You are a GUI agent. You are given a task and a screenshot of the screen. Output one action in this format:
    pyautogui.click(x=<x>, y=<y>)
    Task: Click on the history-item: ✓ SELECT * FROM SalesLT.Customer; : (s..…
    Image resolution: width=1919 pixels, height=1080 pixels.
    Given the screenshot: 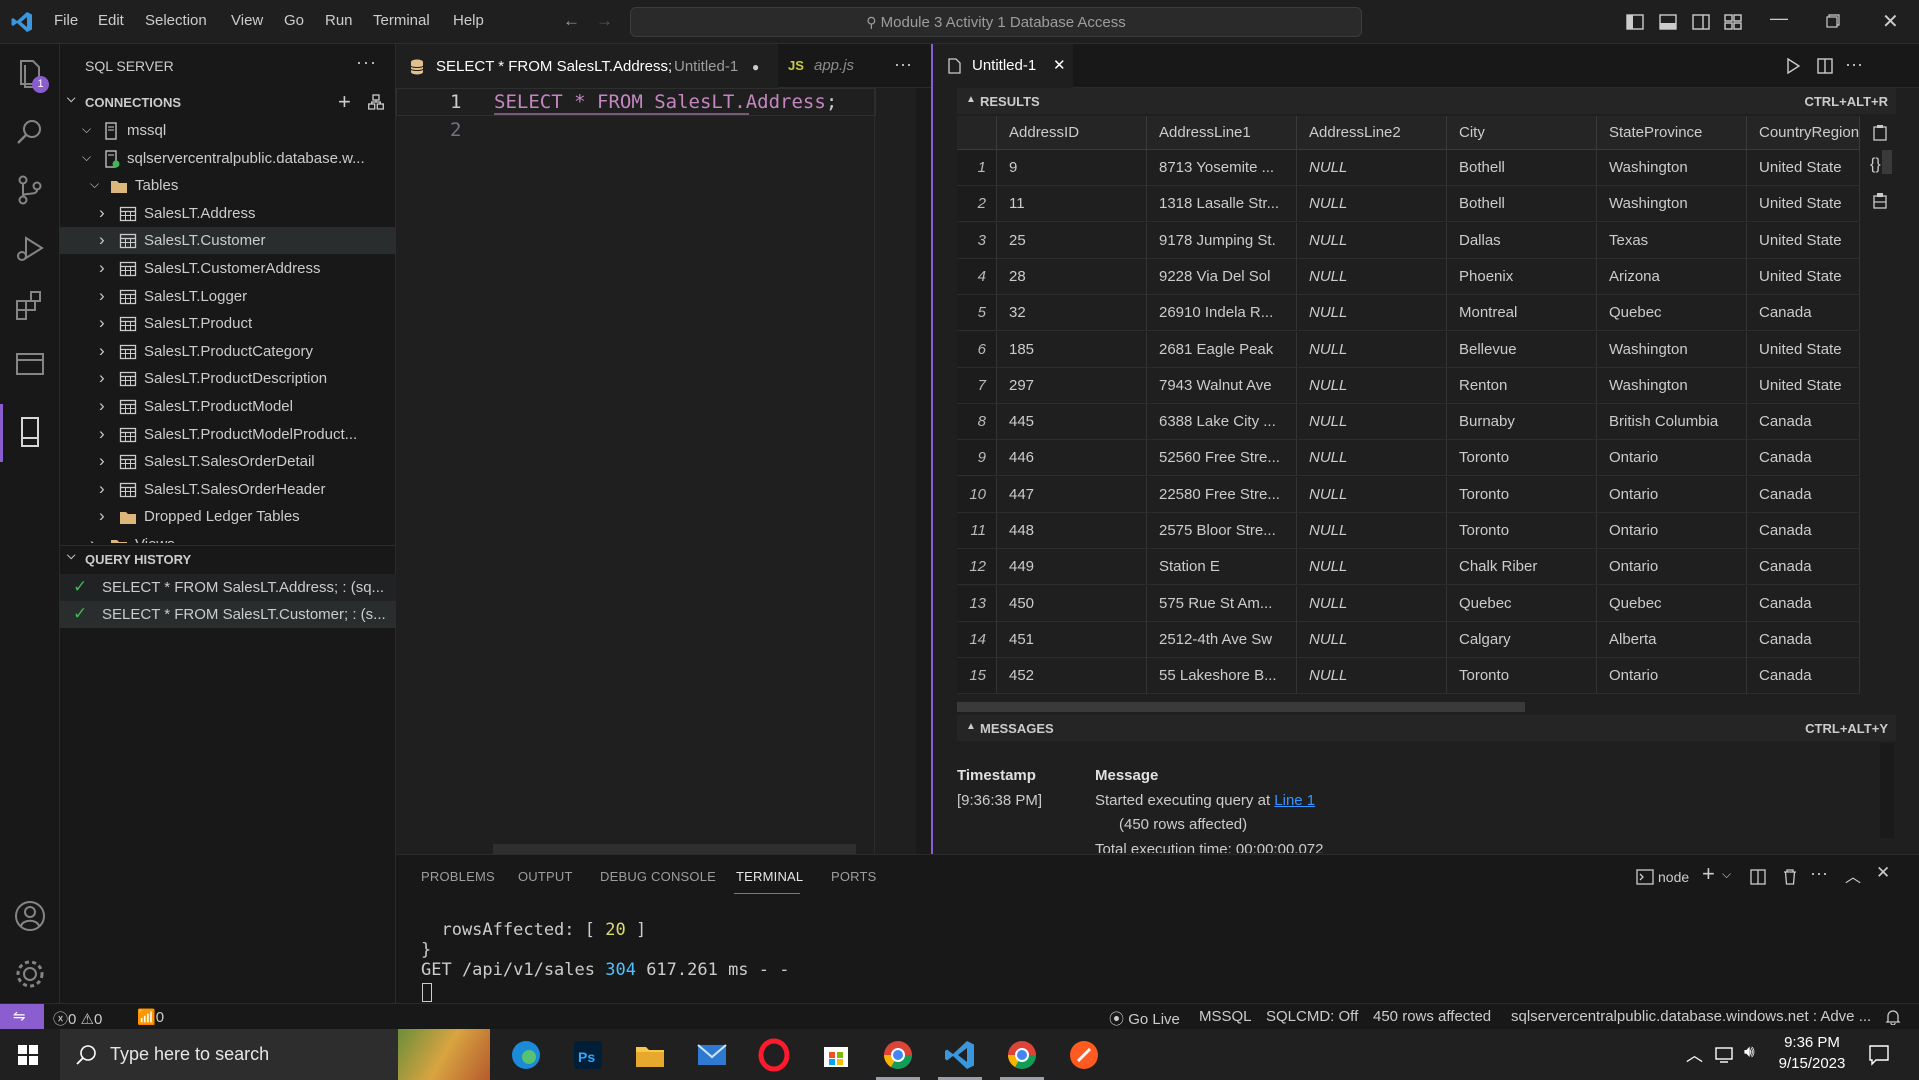 What is the action you would take?
    pyautogui.click(x=228, y=614)
    